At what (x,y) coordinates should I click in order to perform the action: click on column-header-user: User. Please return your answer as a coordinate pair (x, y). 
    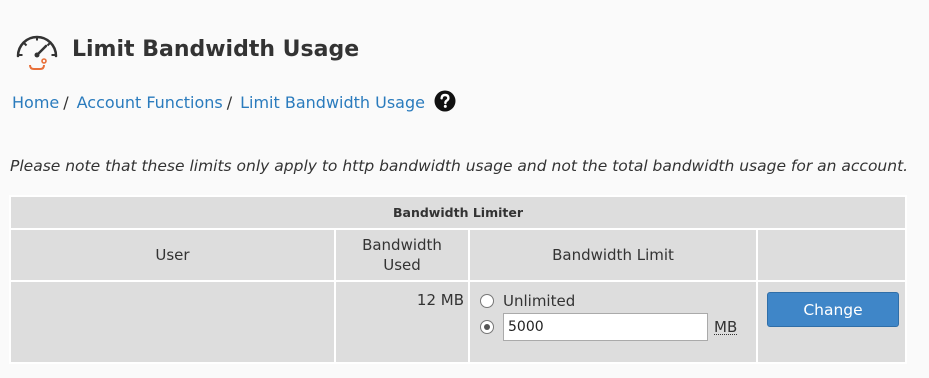
    Looking at the image, I should click on (172, 255).